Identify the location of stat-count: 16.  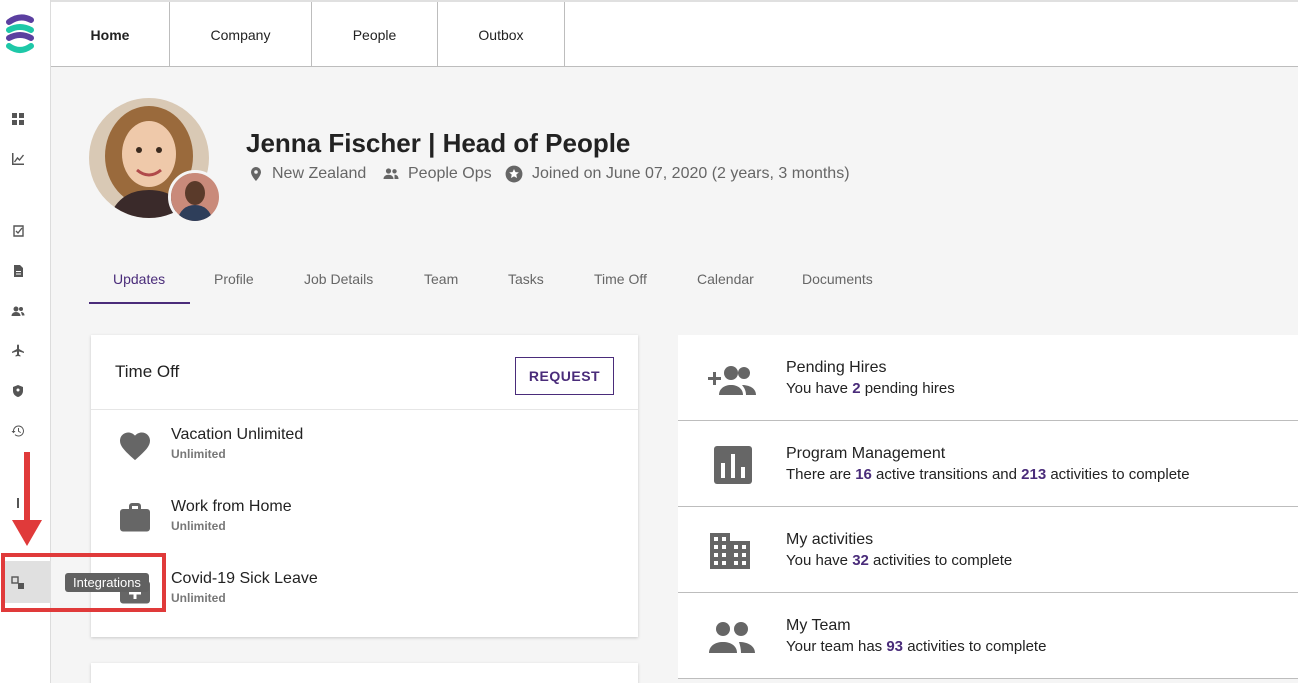
(863, 474).